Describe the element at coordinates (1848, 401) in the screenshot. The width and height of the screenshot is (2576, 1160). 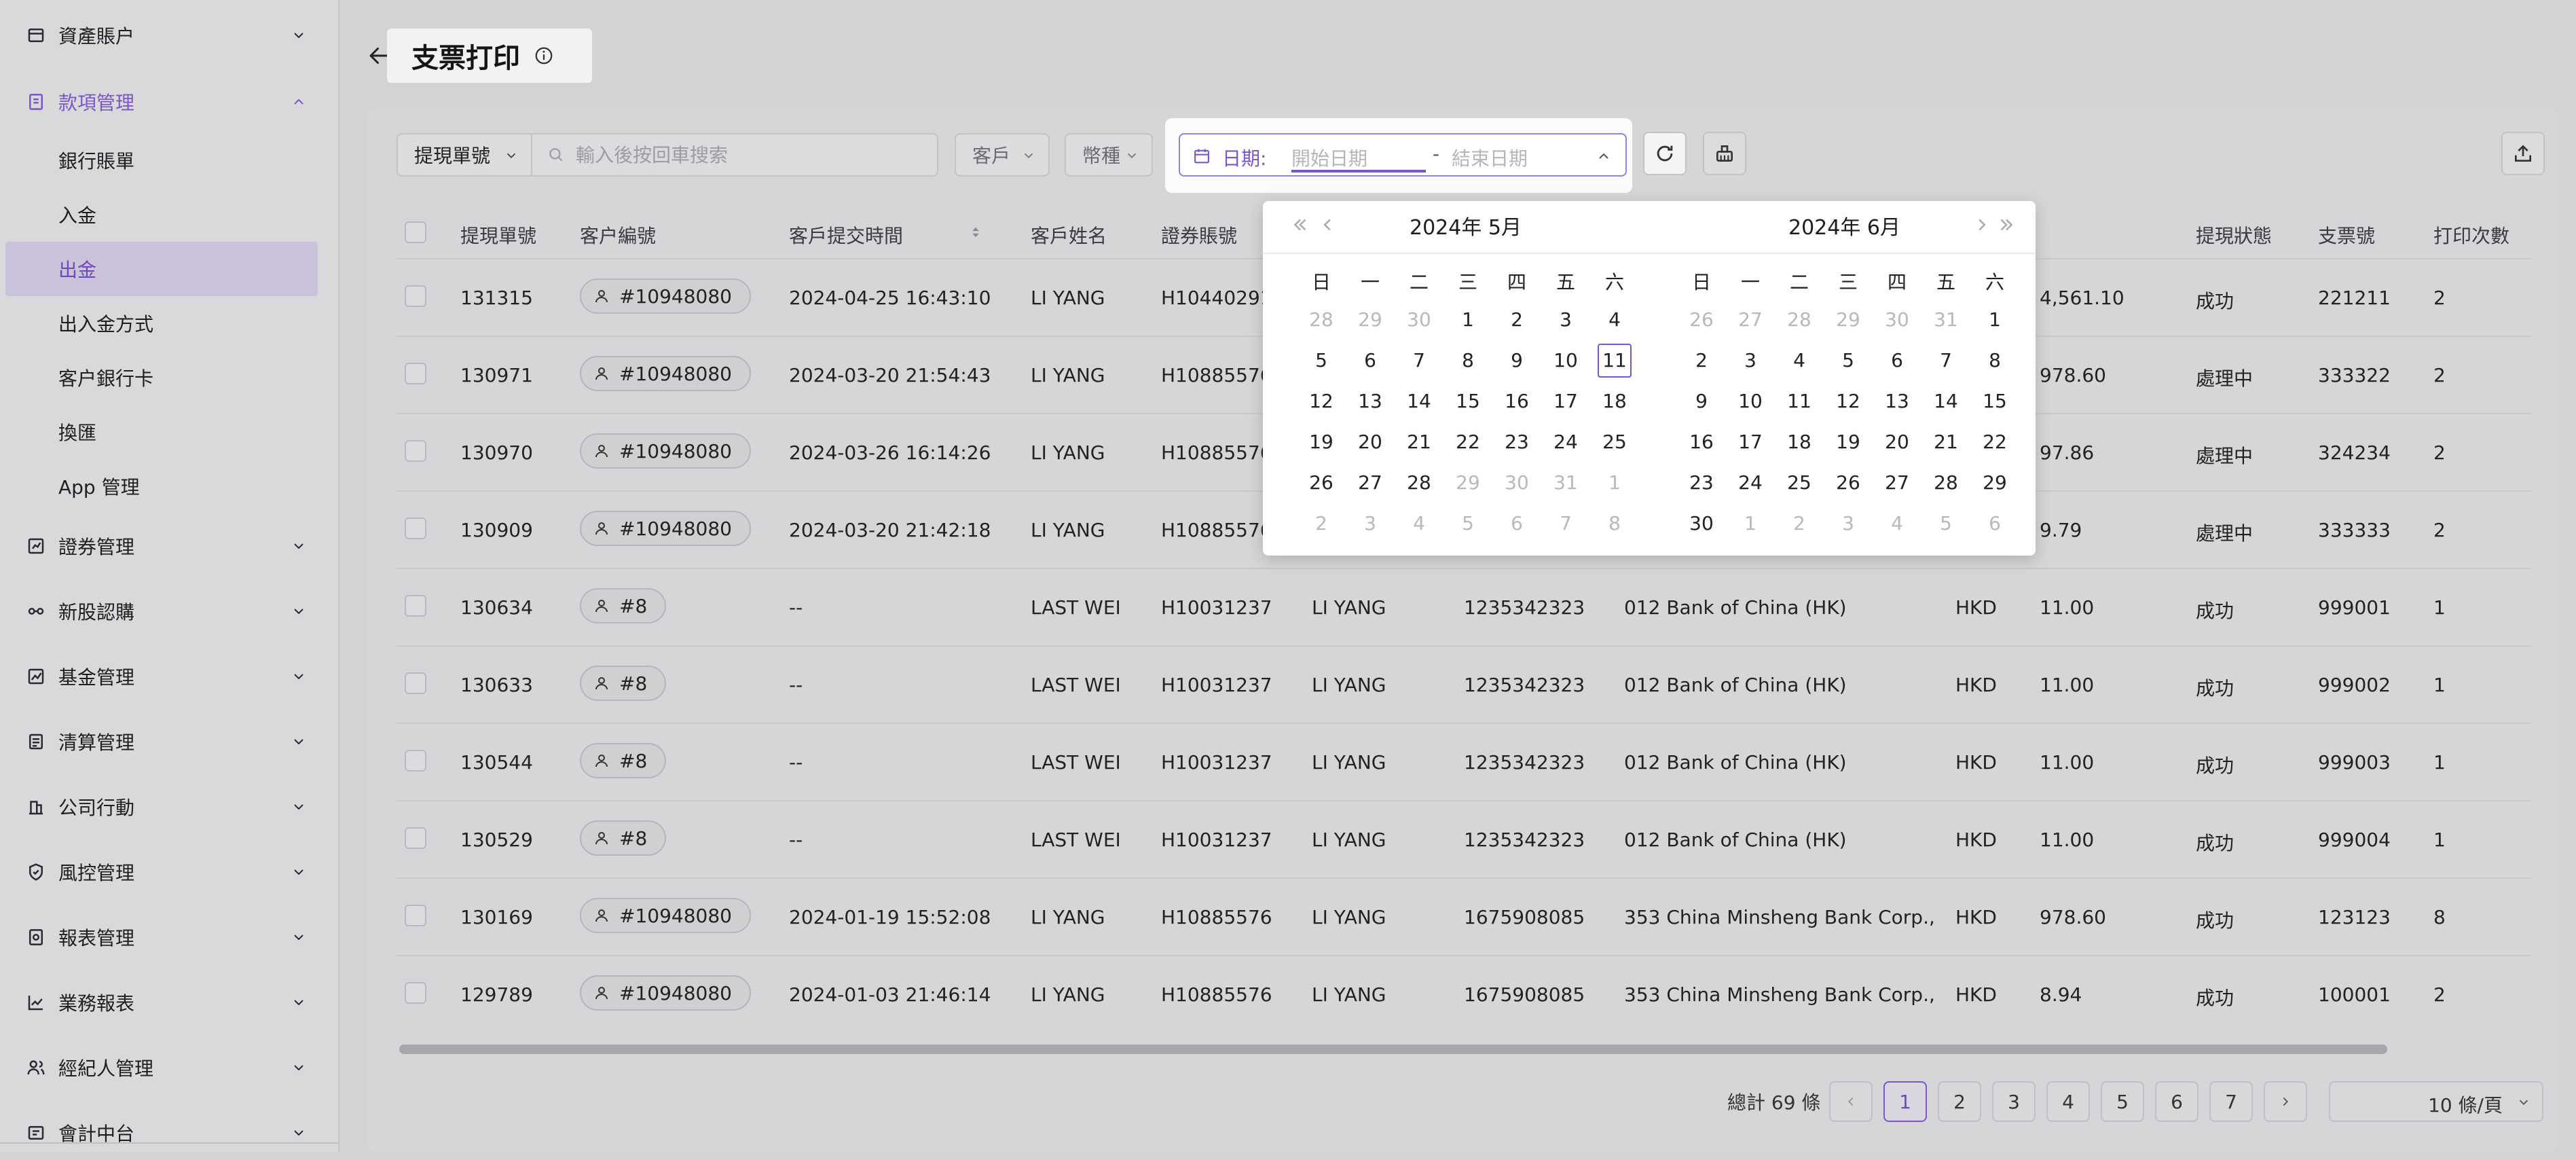
I see `calendar-day: 12` at that location.